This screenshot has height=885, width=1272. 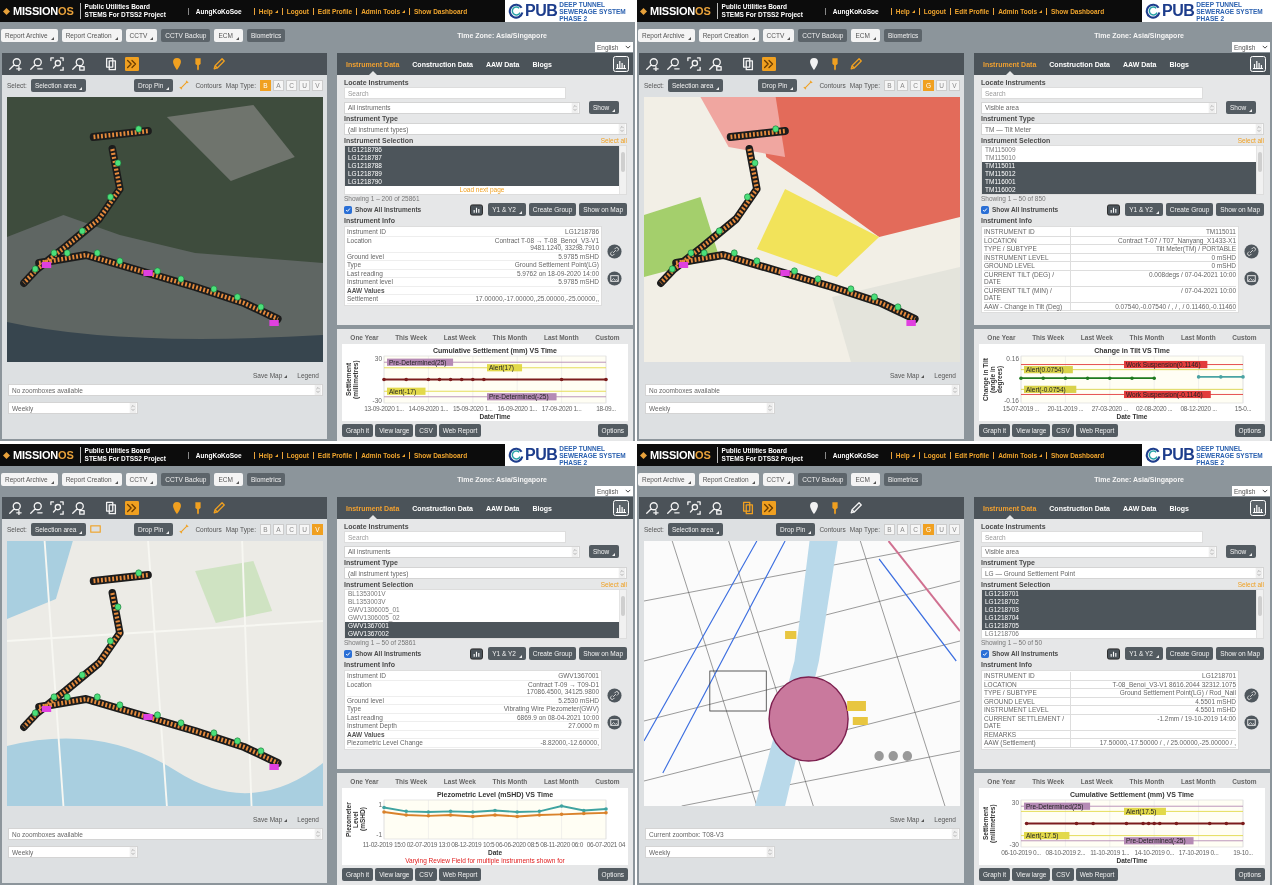 What do you see at coordinates (748, 508) in the screenshot?
I see `pages-icon` at bounding box center [748, 508].